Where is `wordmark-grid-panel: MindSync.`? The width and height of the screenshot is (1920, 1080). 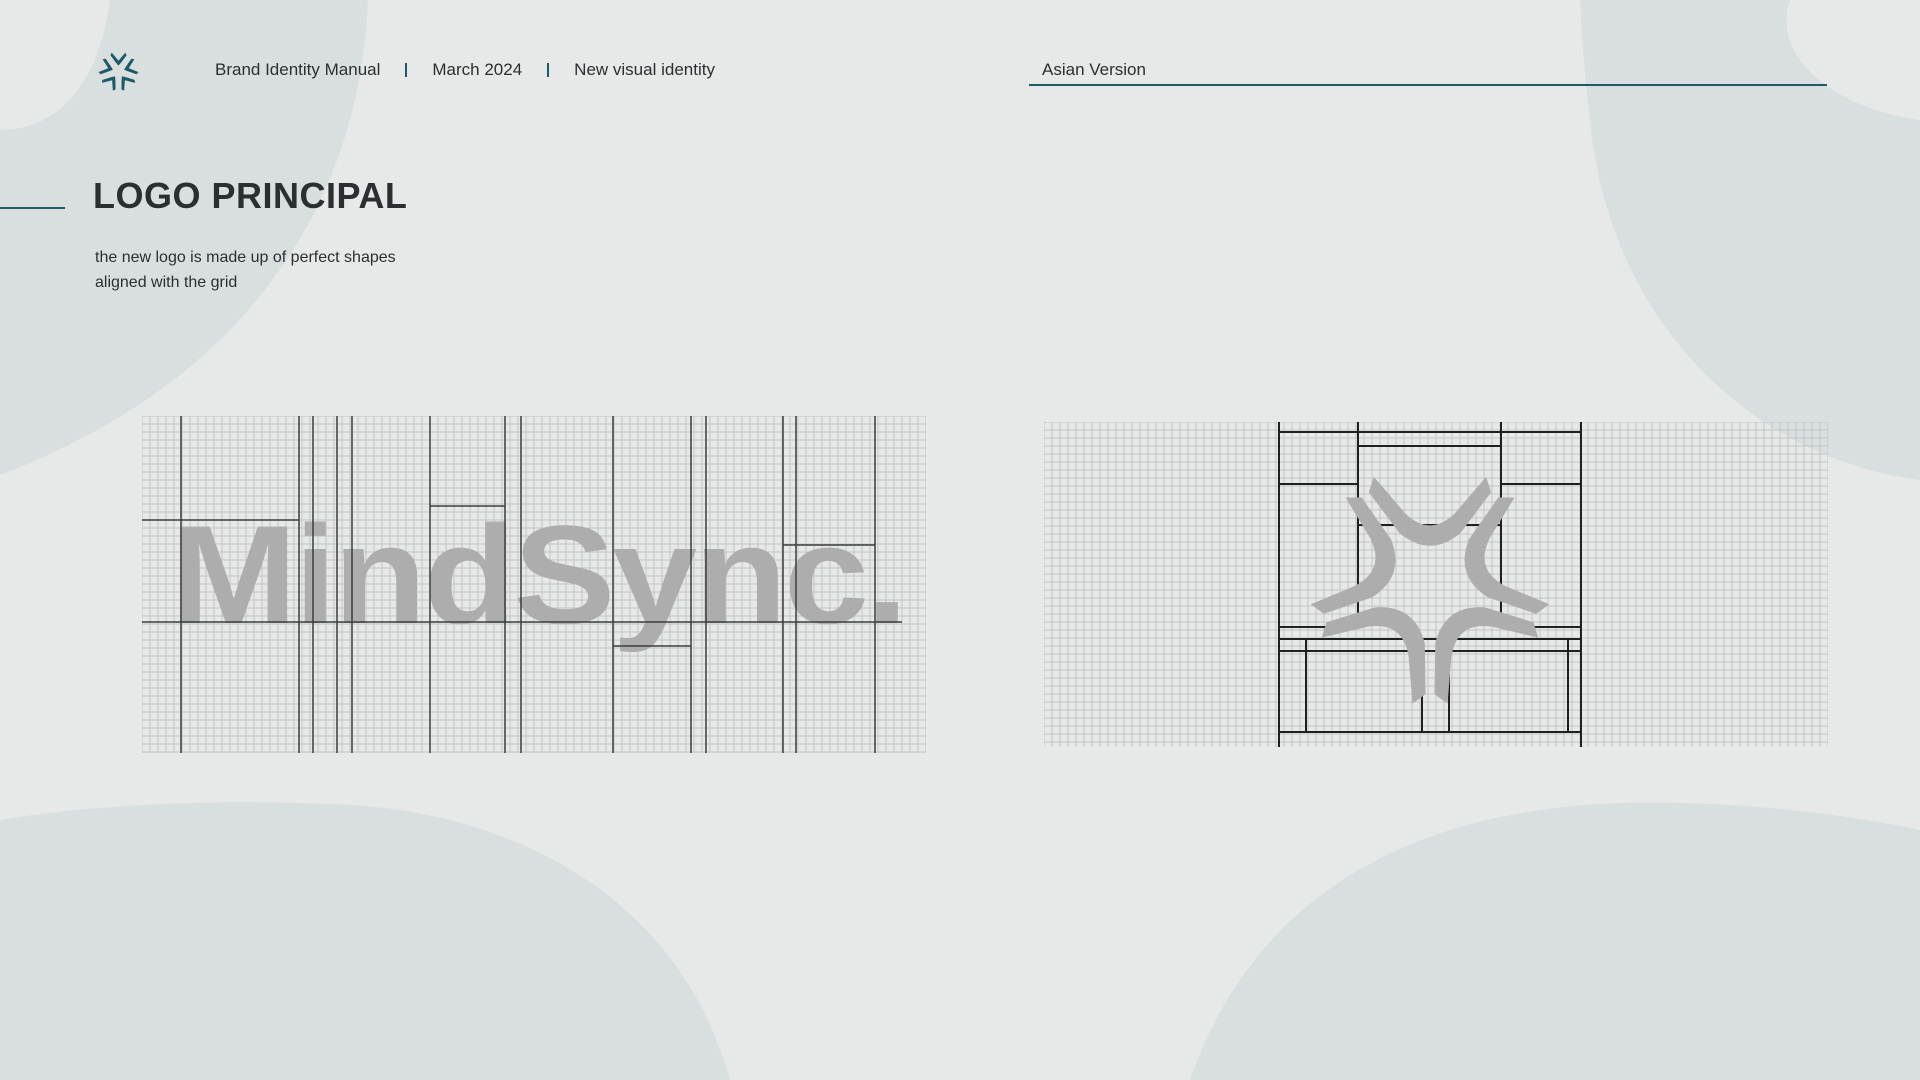 wordmark-grid-panel: MindSync. is located at coordinates (534, 584).